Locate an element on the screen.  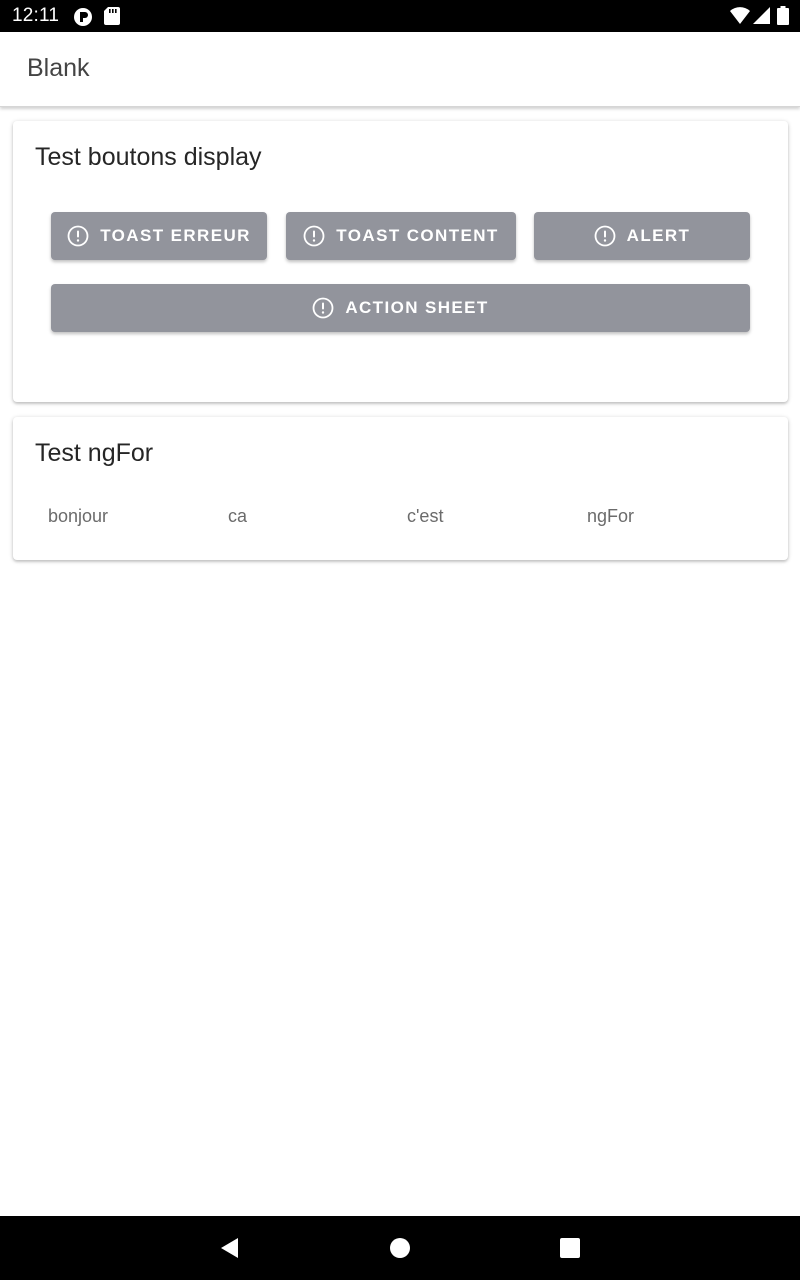
button-label: TOAST ERREUR is located at coordinates (175, 235).